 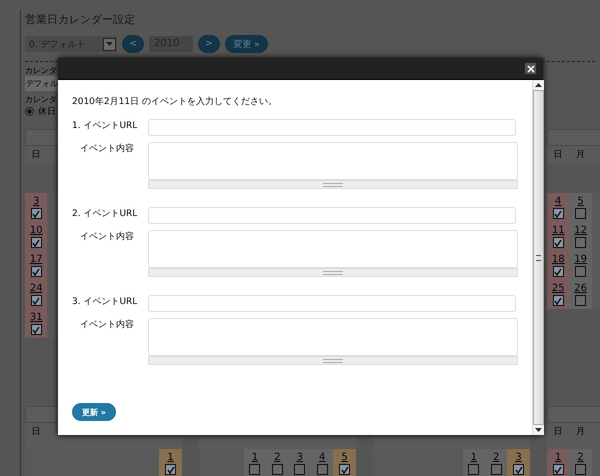 I want to click on scroll-up-arrow-icon, so click(x=538, y=85).